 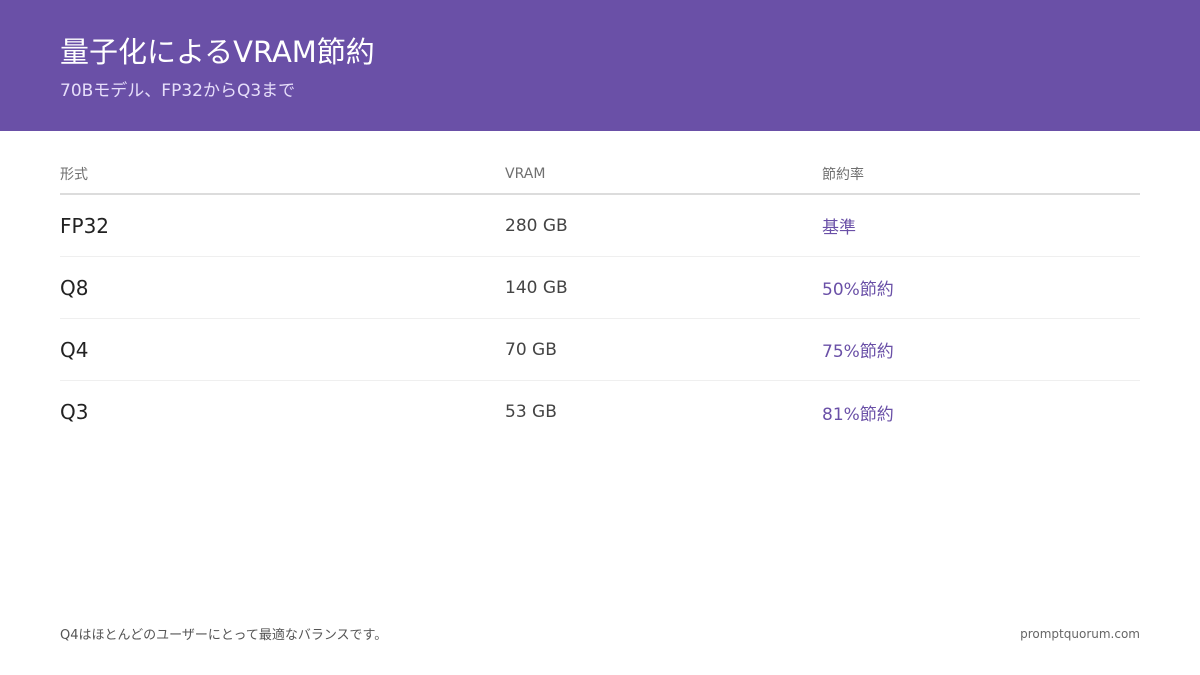 What do you see at coordinates (1080, 633) in the screenshot?
I see `site-credit: promptquorum.com` at bounding box center [1080, 633].